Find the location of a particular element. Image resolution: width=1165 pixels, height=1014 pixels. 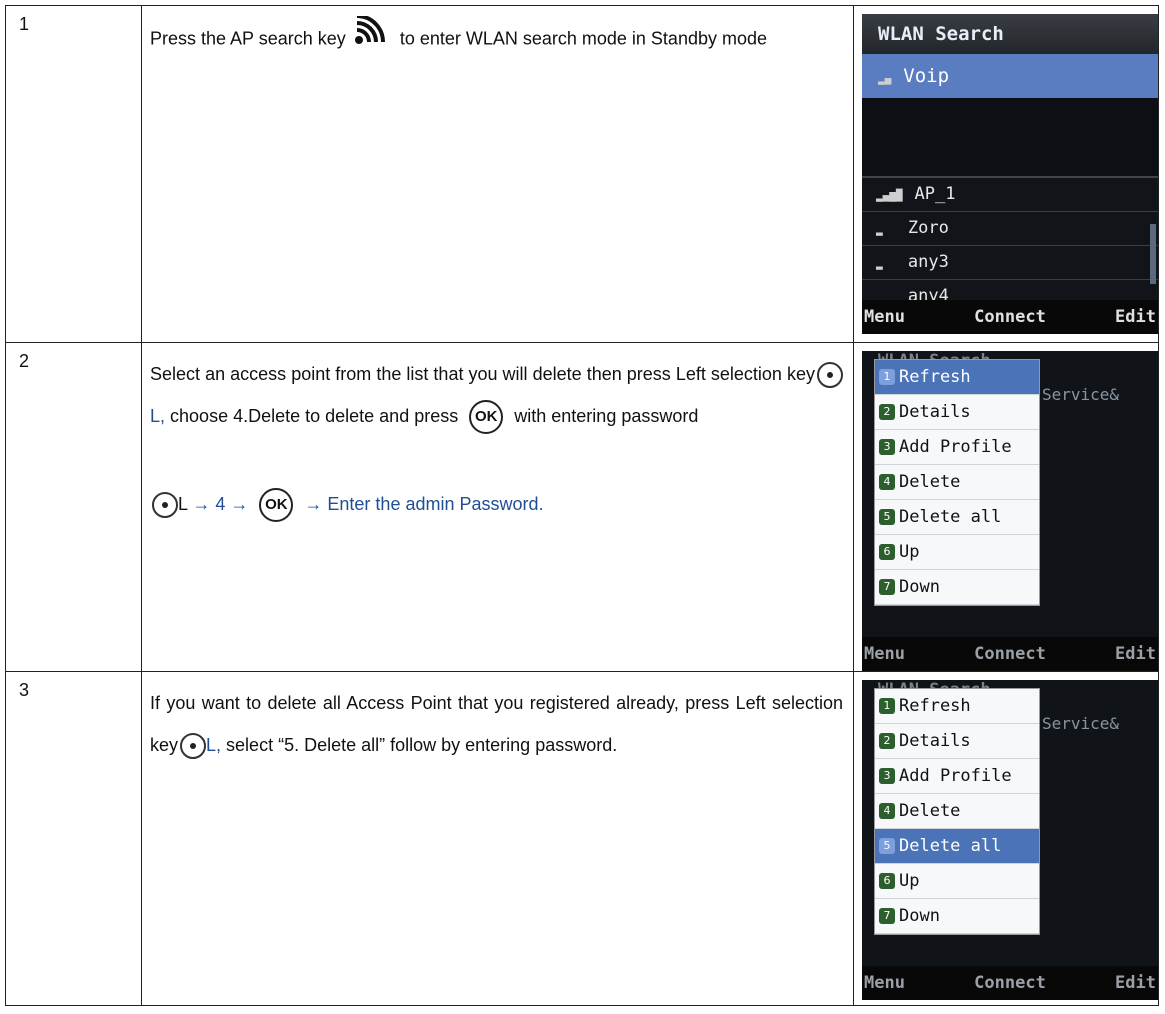

network-list: ▂▄▆█ AP_1 ▂ Zoro ▂ any3 ▂ any4 is located at coordinates (1010, 245).